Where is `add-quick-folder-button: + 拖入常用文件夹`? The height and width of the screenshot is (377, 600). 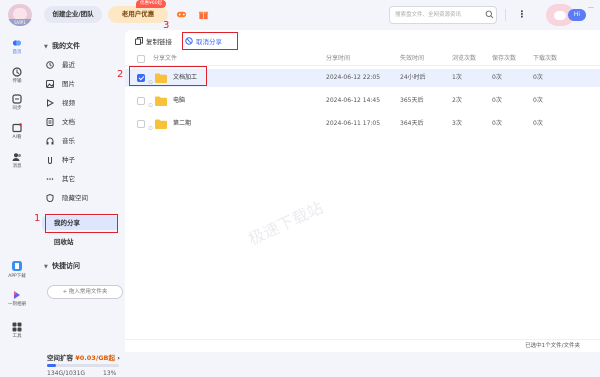 add-quick-folder-button: + 拖入常用文件夹 is located at coordinates (85, 292).